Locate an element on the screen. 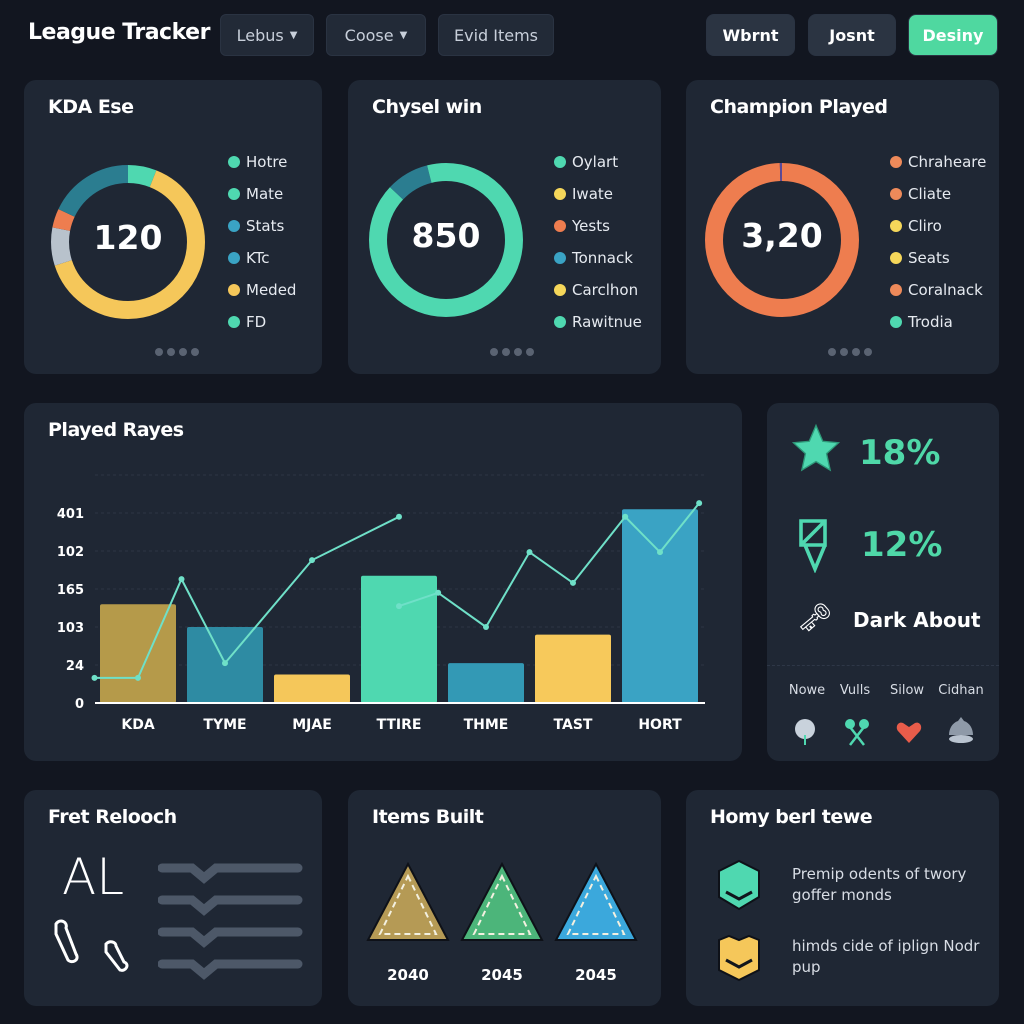  emblem-icon is located at coordinates (739, 958).